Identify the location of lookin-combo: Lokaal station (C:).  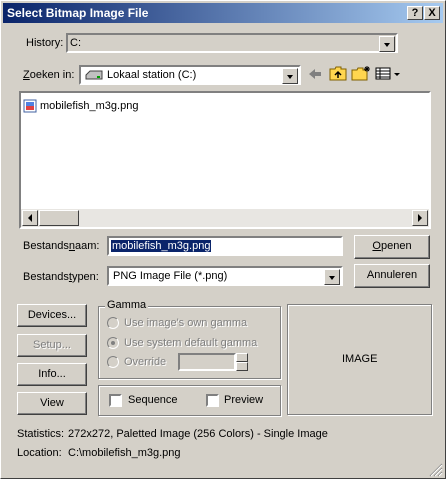
(190, 75).